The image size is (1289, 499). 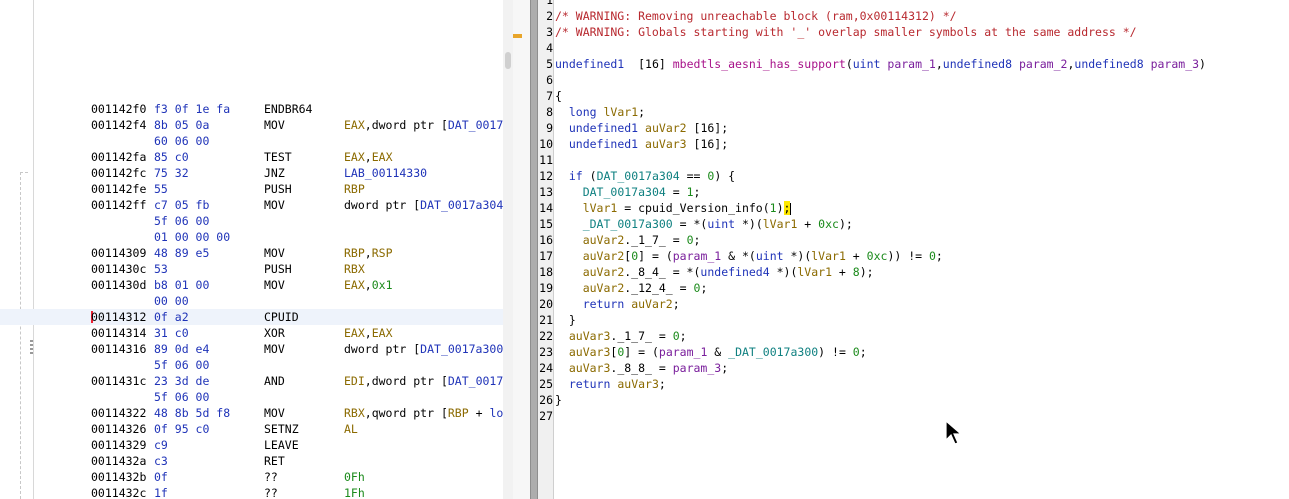 I want to click on instruction-operands: AL, so click(x=351, y=429).